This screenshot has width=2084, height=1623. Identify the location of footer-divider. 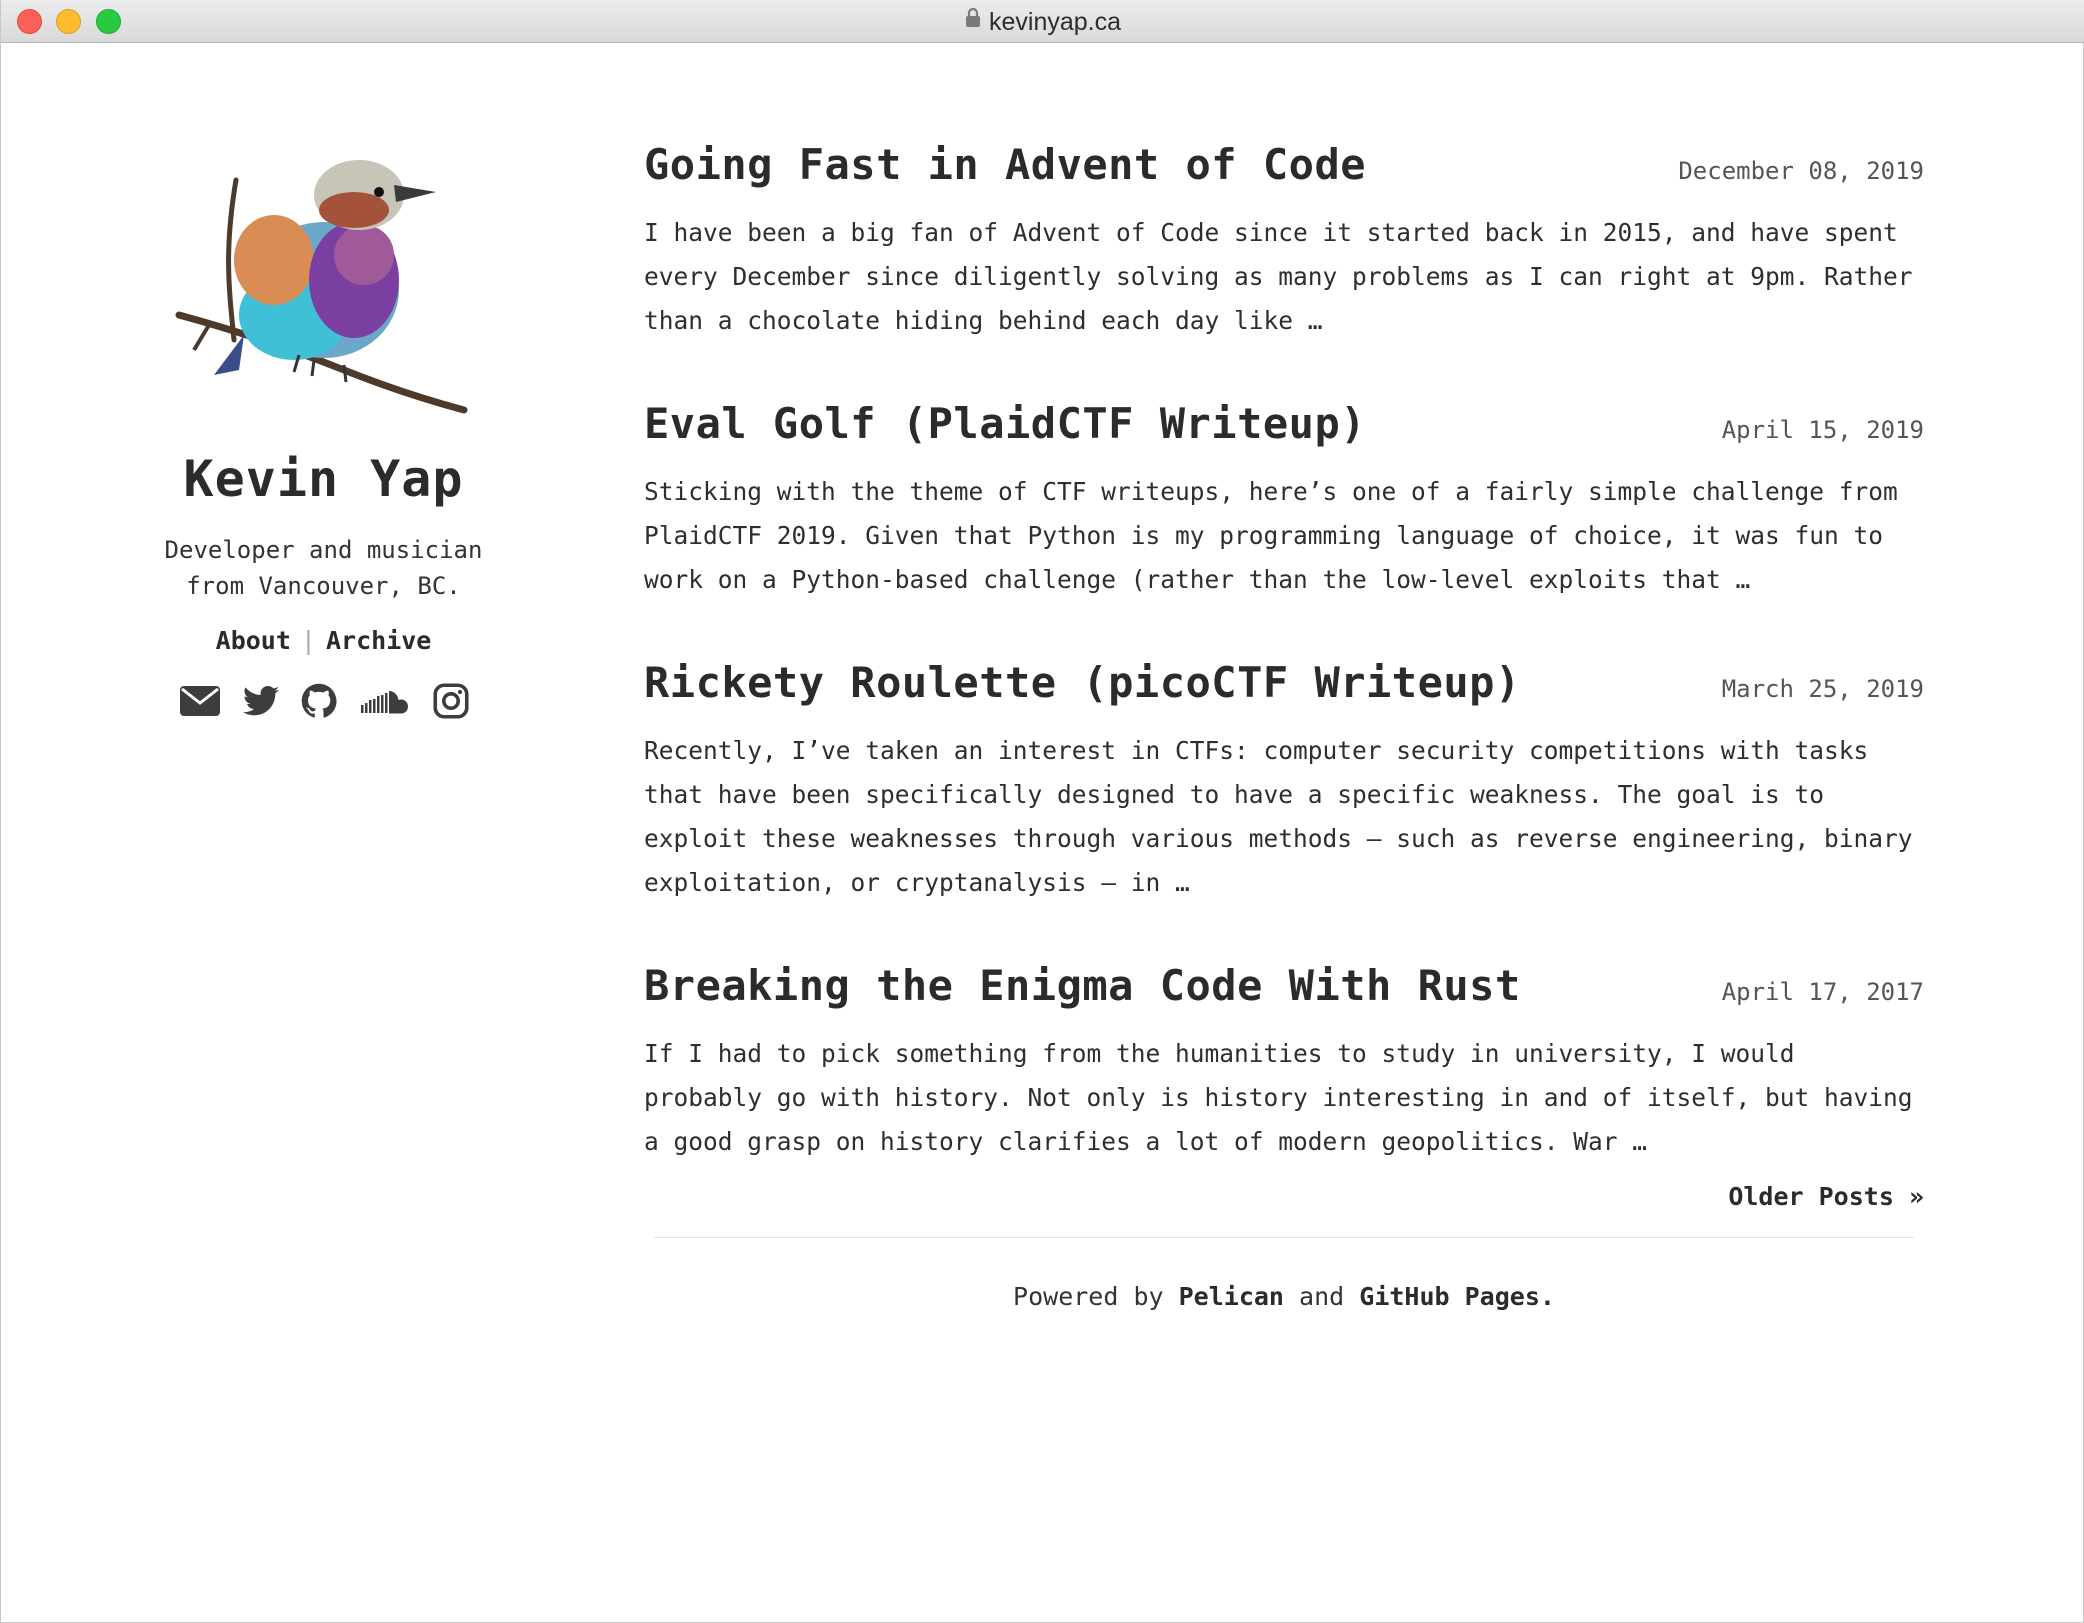
(1284, 1237).